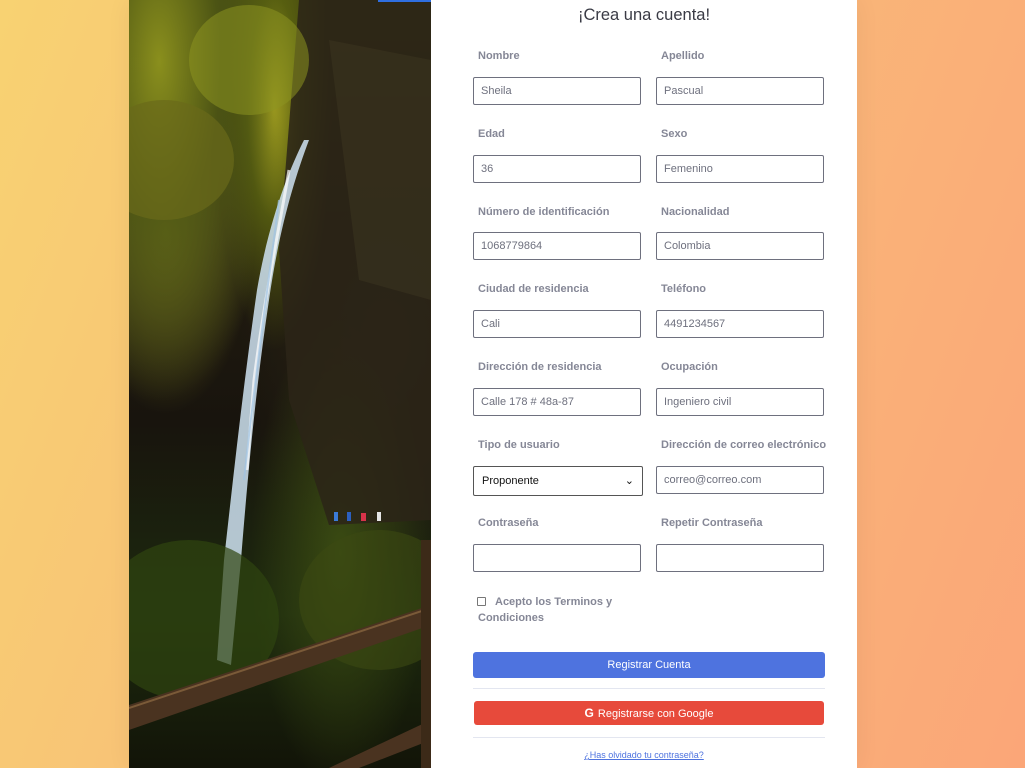 The width and height of the screenshot is (1025, 768). I want to click on password-label: Contraseña, so click(508, 523).